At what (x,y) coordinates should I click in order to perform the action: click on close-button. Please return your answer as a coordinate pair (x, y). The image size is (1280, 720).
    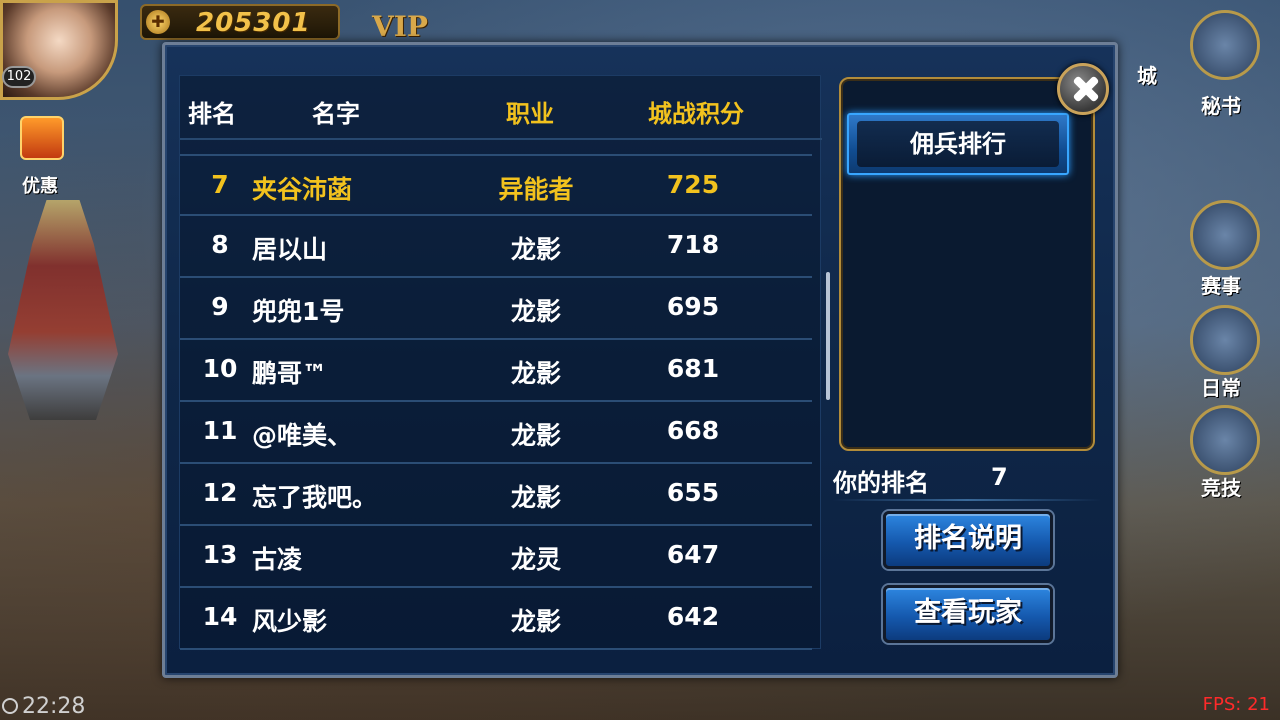
    Looking at the image, I should click on (1083, 89).